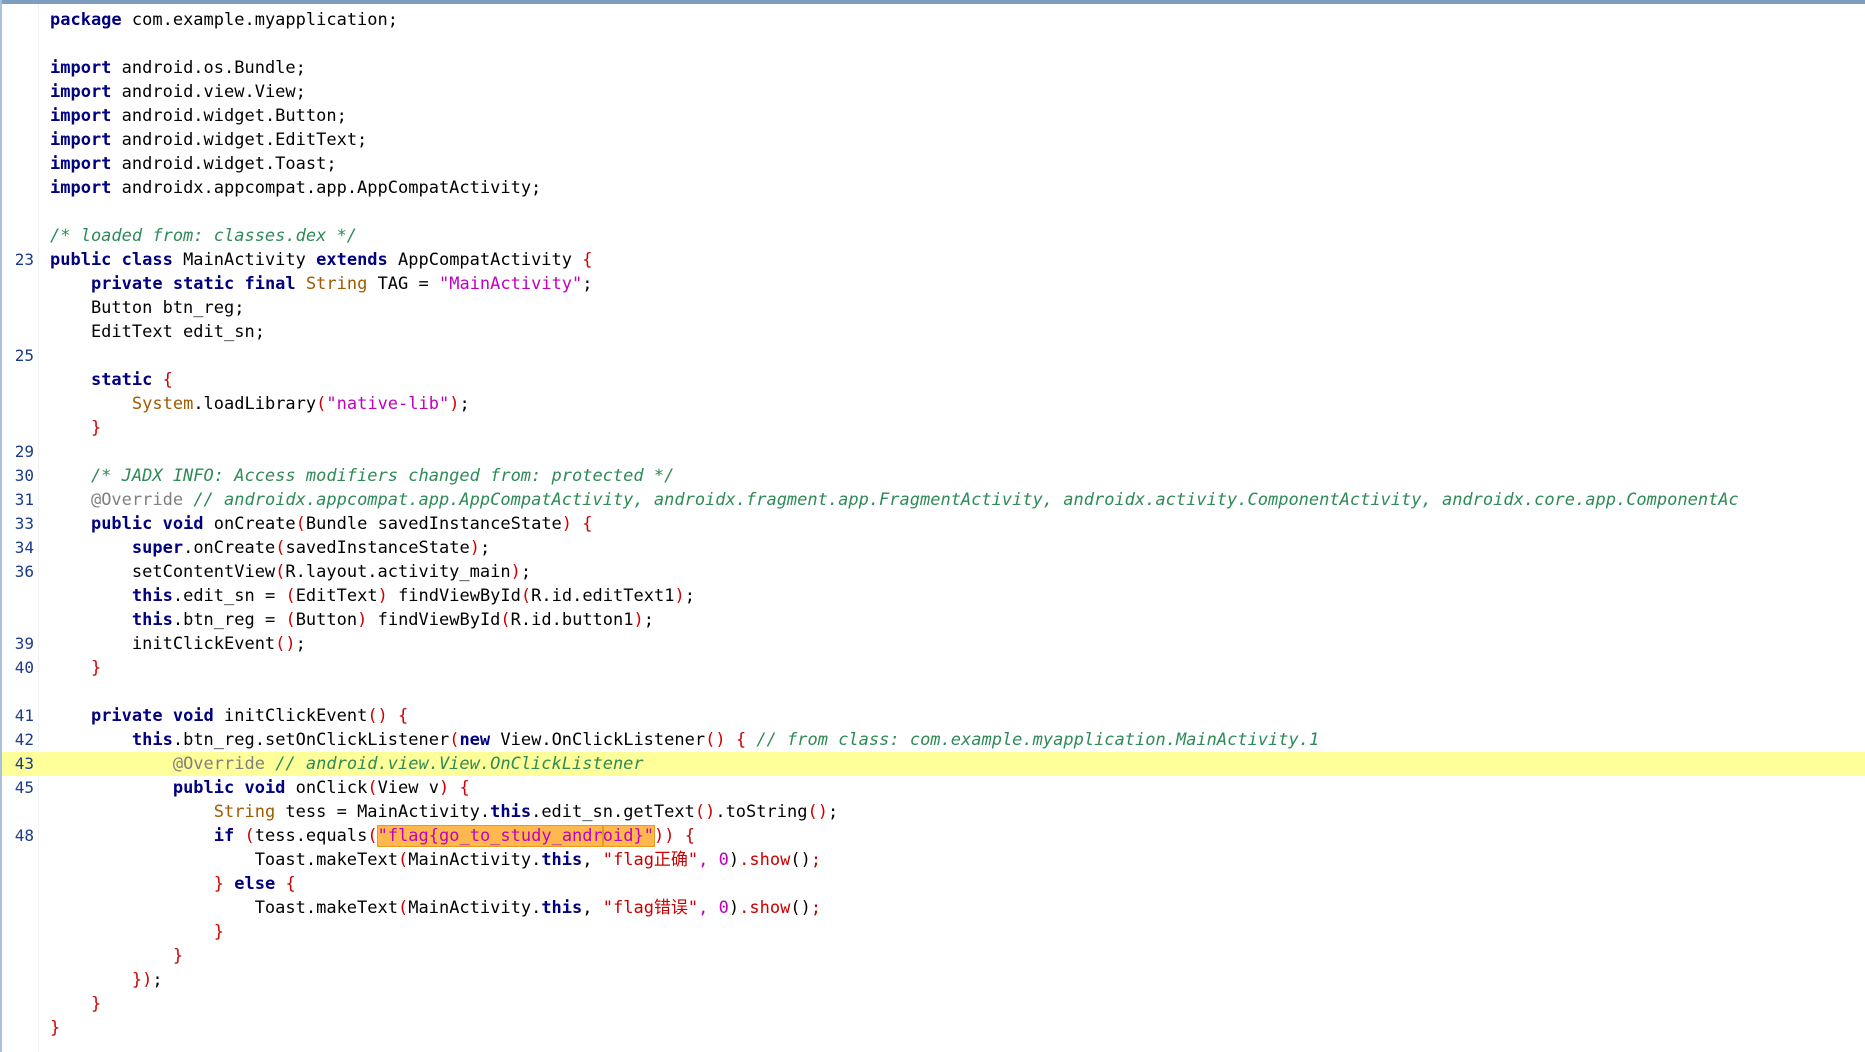  What do you see at coordinates (933, 236) in the screenshot?
I see `code-line: /* loaded from: classes.dex */` at bounding box center [933, 236].